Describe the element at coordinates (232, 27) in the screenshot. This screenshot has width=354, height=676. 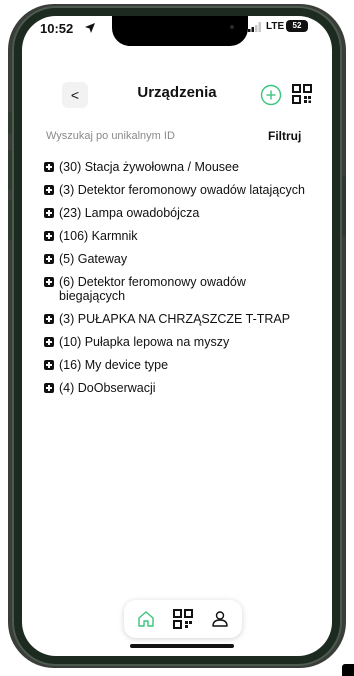
I see `camera-dot` at that location.